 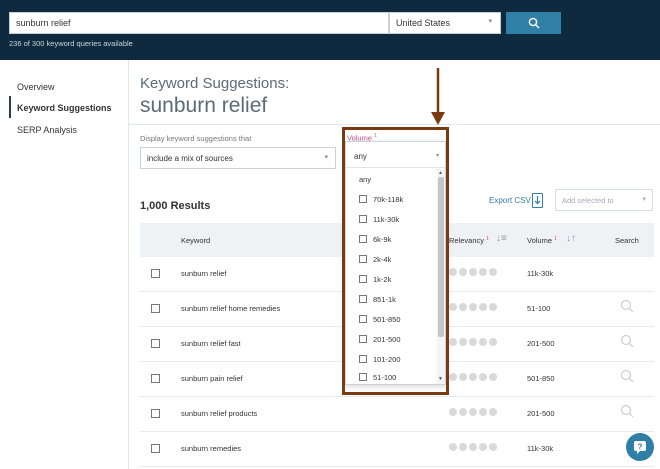 What do you see at coordinates (175, 206) in the screenshot?
I see `results-count: 1,000 Results` at bounding box center [175, 206].